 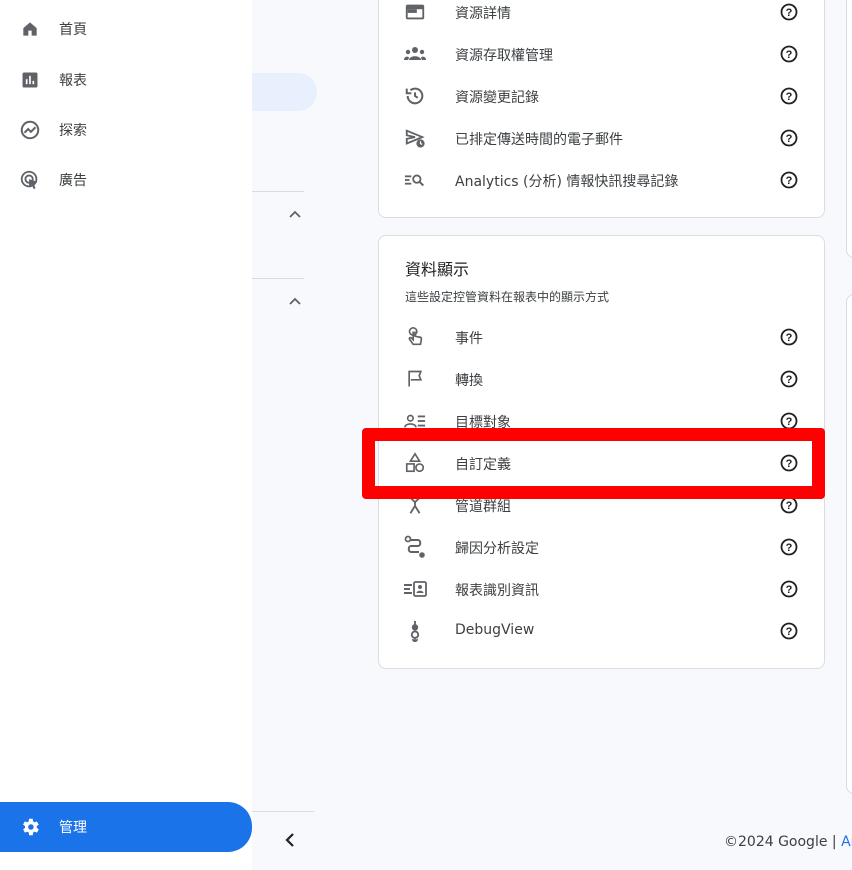 I want to click on row-label: 資源變更記錄, so click(x=497, y=98).